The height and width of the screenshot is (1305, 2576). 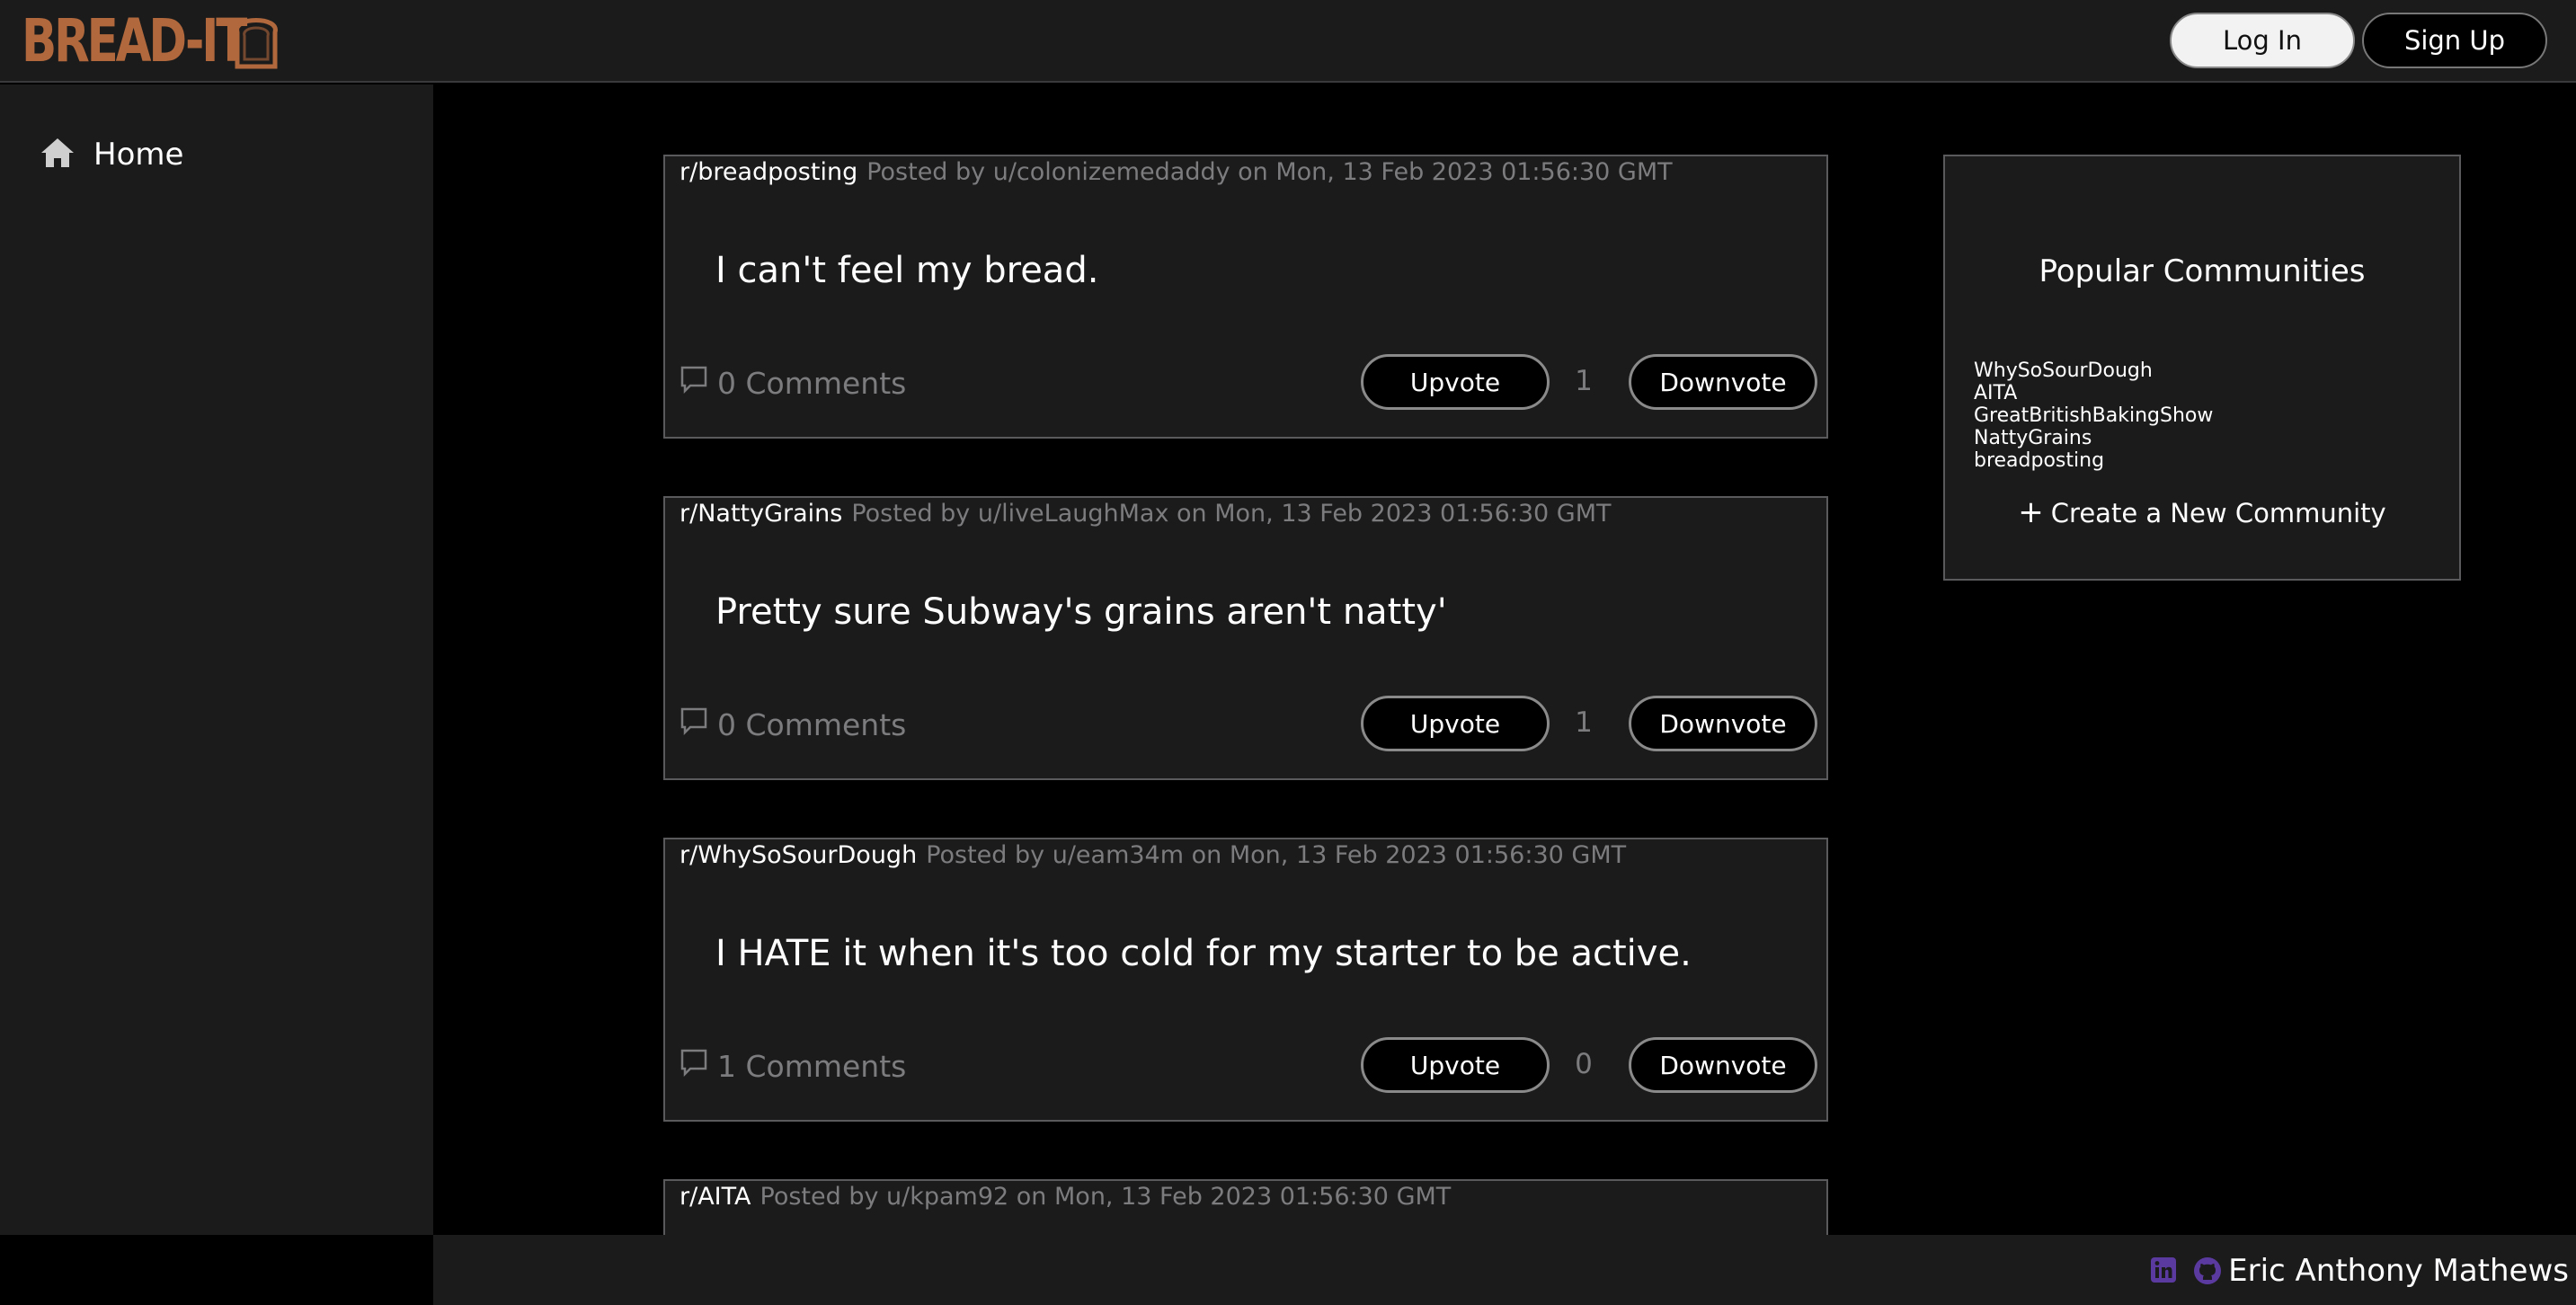 I want to click on bread-slice-icon, so click(x=256, y=43).